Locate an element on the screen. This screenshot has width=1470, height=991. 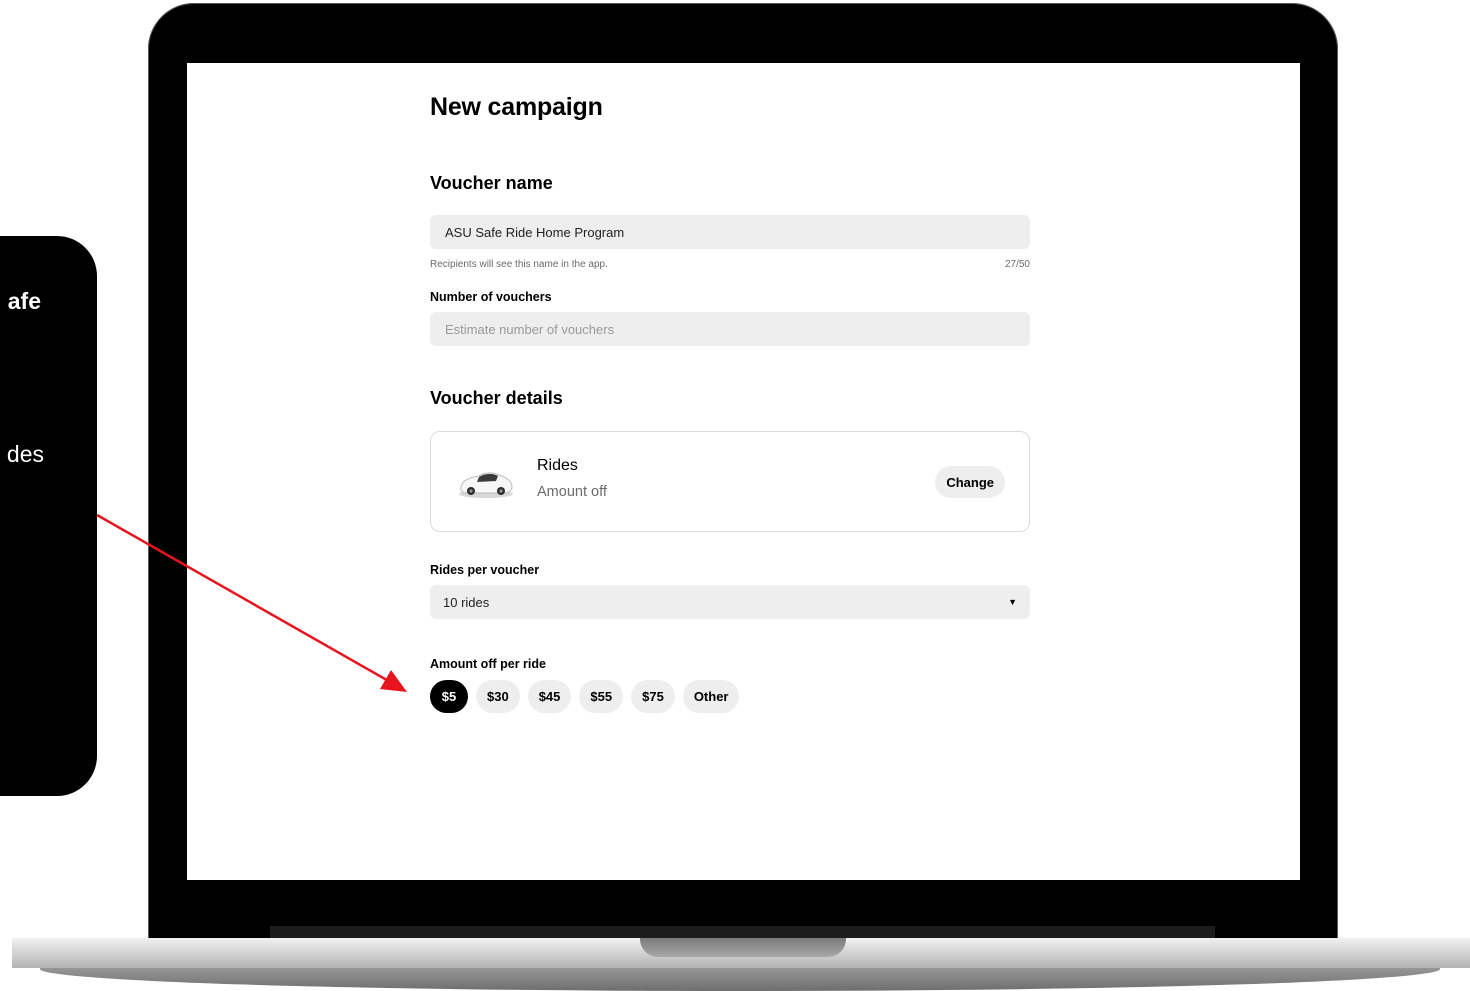
callout-line-1: afe is located at coordinates (24, 301).